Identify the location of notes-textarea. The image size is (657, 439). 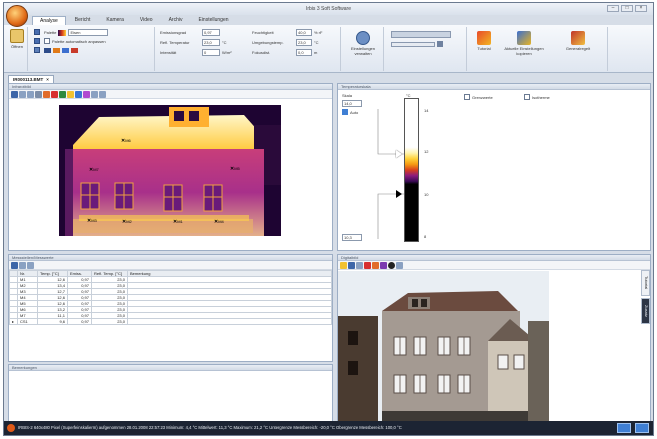
(170, 396).